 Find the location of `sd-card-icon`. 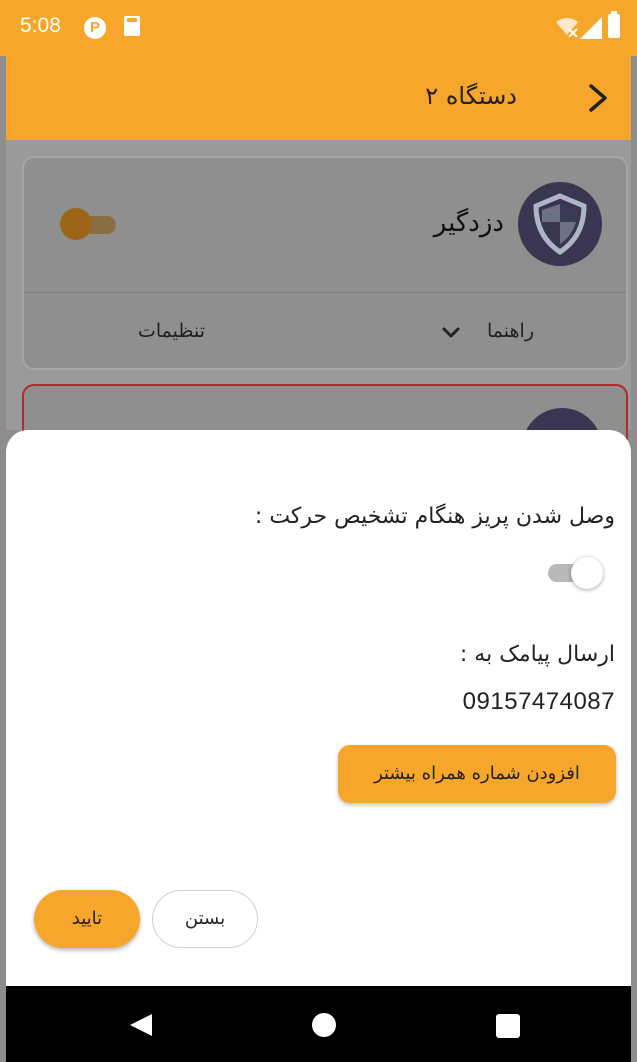

sd-card-icon is located at coordinates (132, 26).